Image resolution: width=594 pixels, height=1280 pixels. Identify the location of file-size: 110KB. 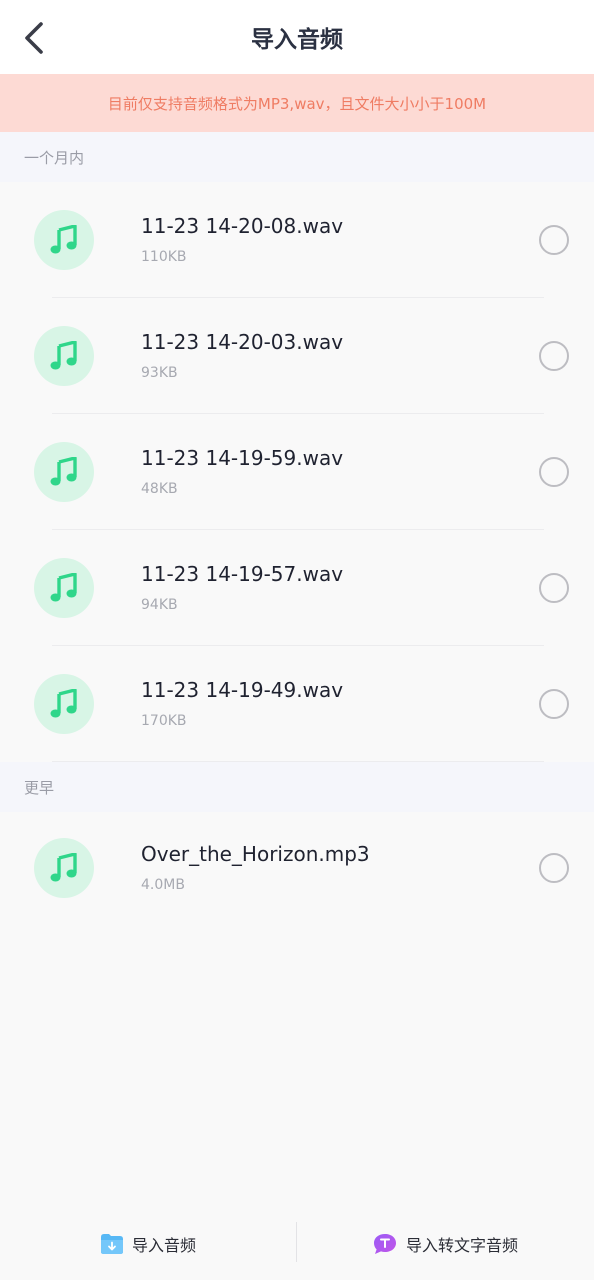
(164, 257).